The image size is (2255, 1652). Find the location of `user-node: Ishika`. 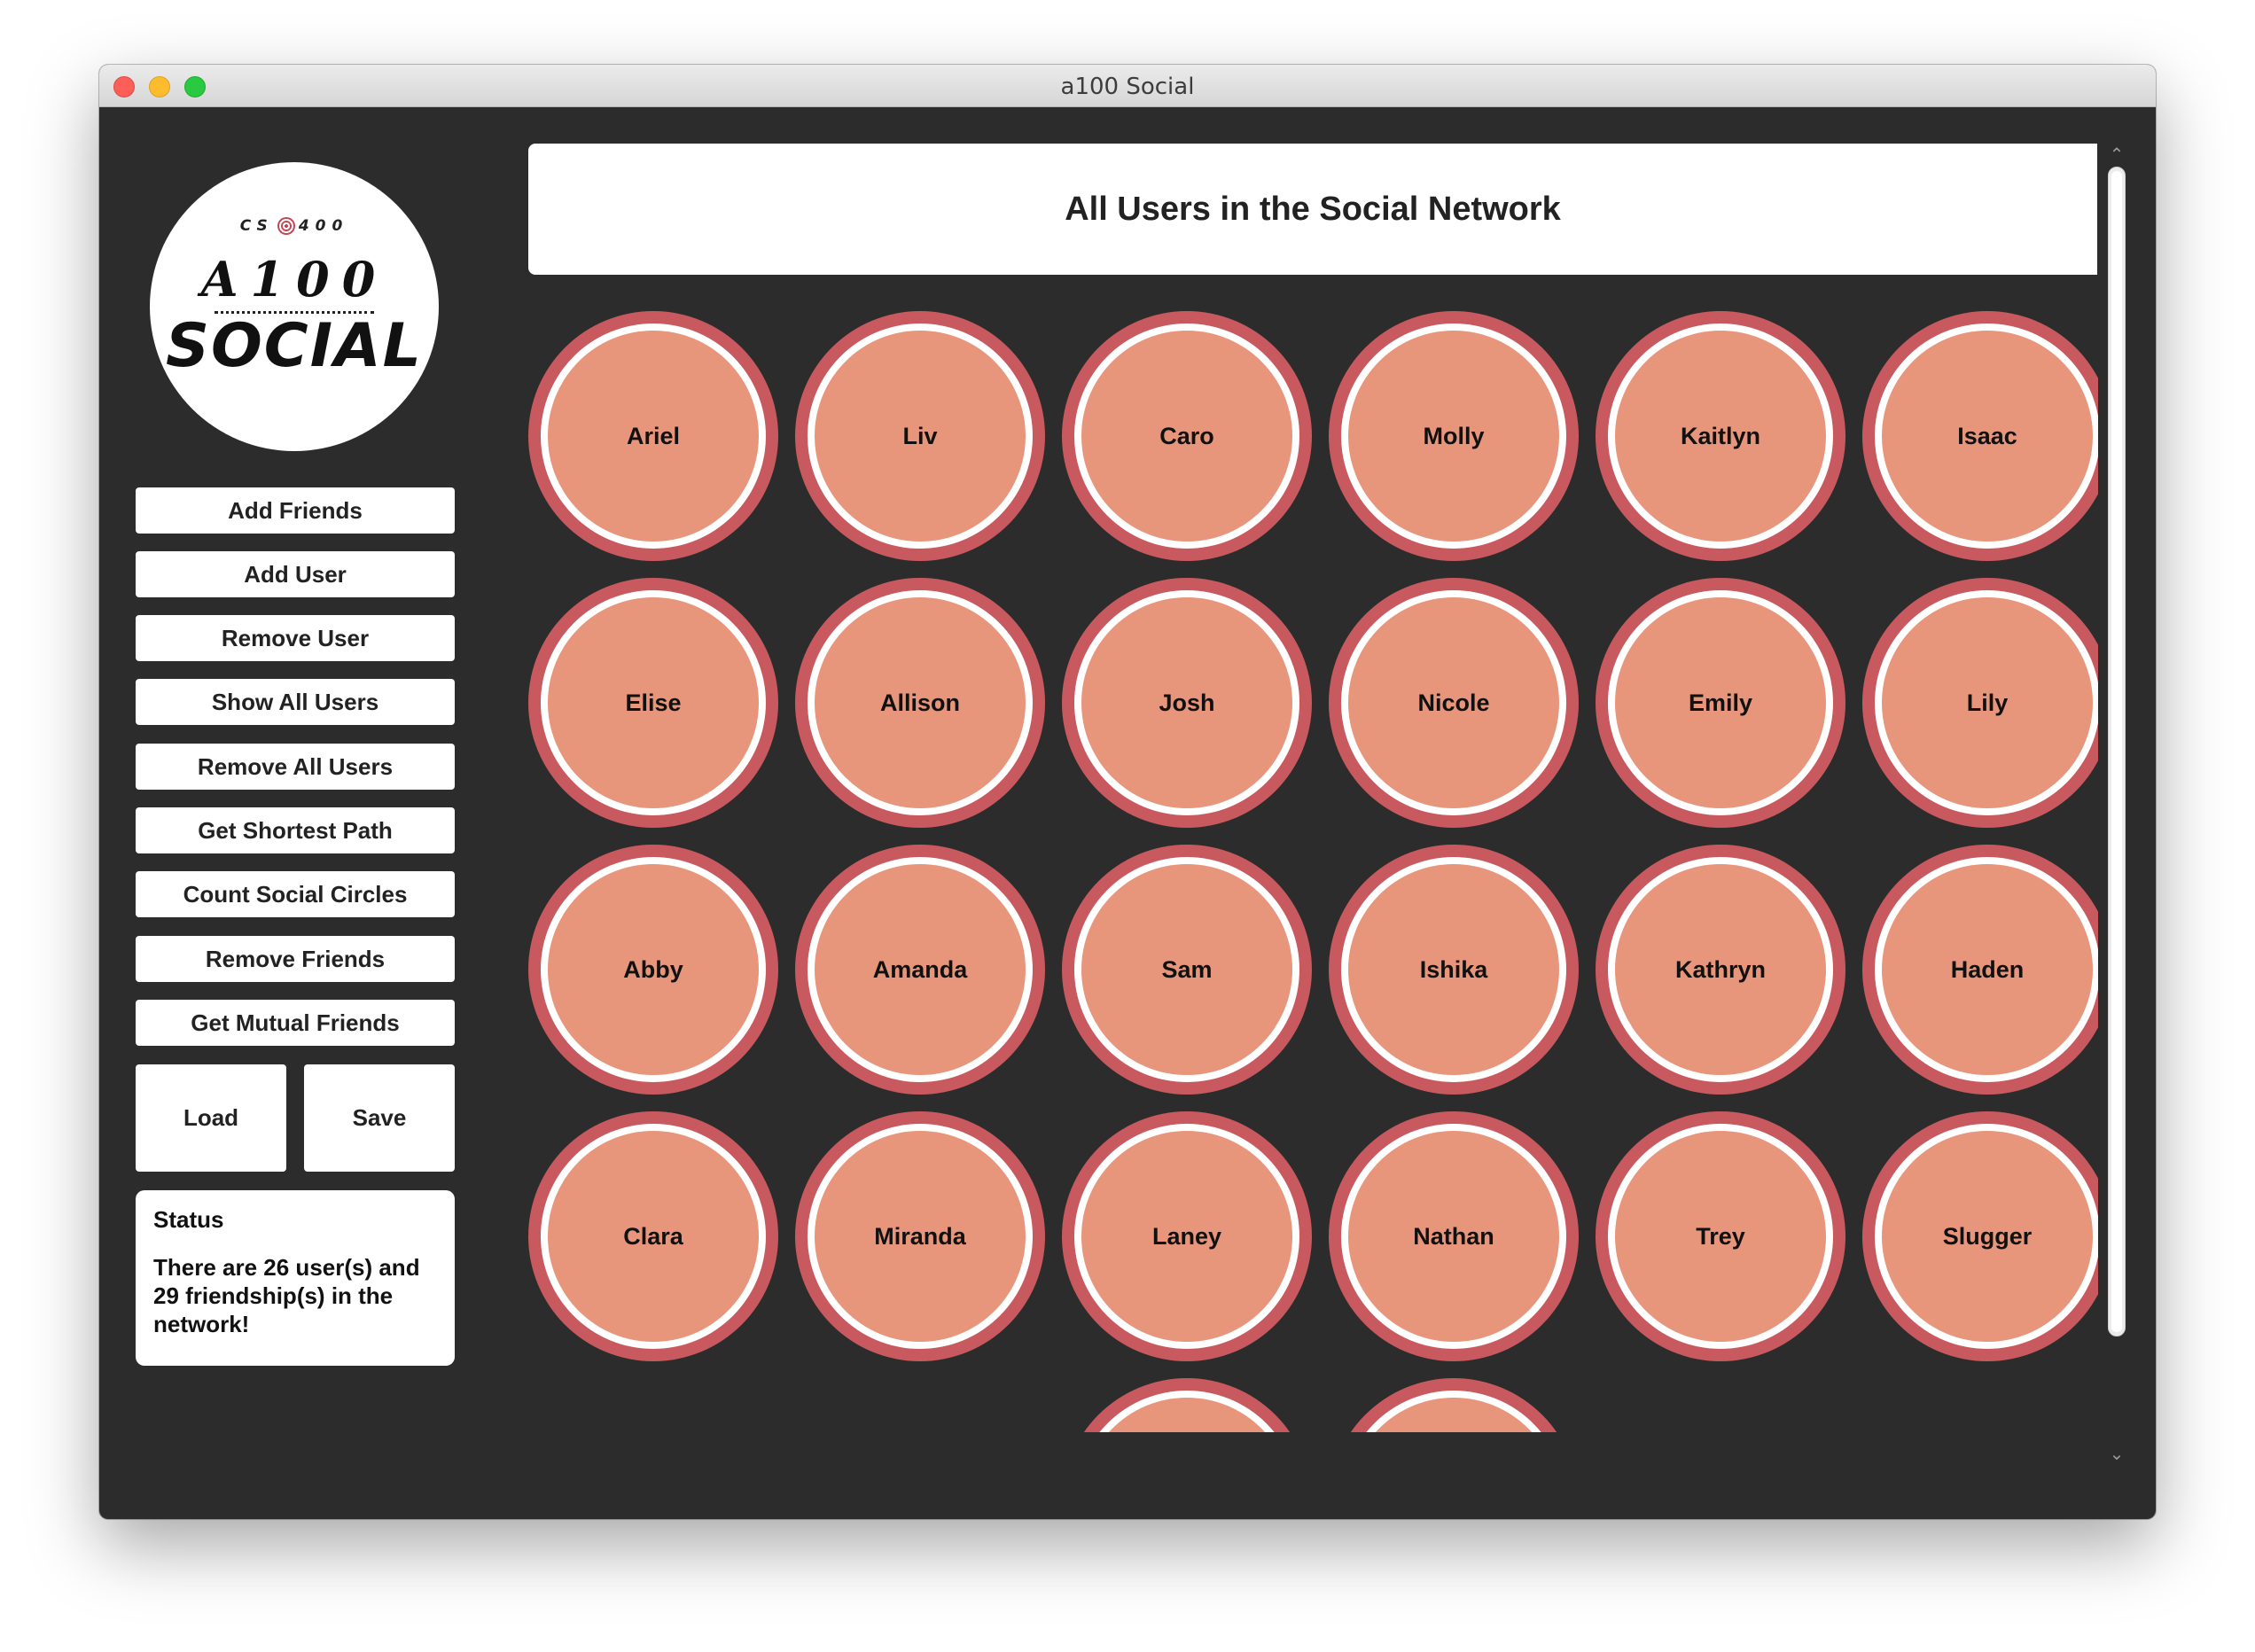

user-node: Ishika is located at coordinates (1454, 970).